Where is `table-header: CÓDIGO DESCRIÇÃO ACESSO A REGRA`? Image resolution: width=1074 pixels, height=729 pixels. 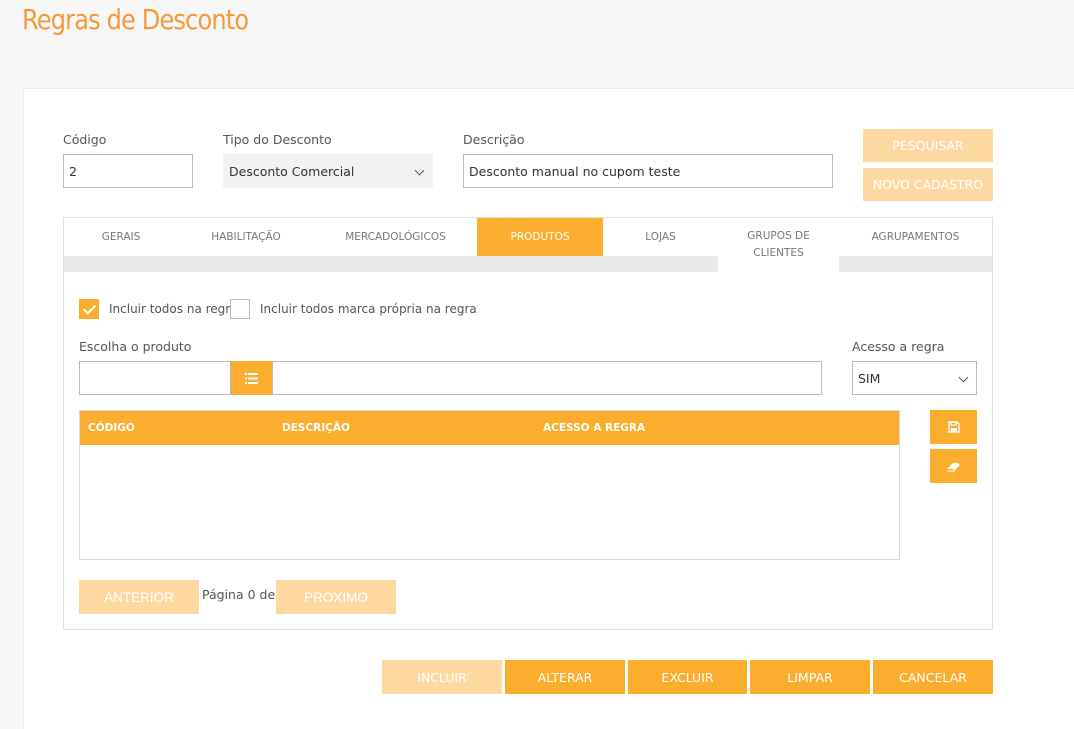
table-header: CÓDIGO DESCRIÇÃO ACESSO A REGRA is located at coordinates (489, 428).